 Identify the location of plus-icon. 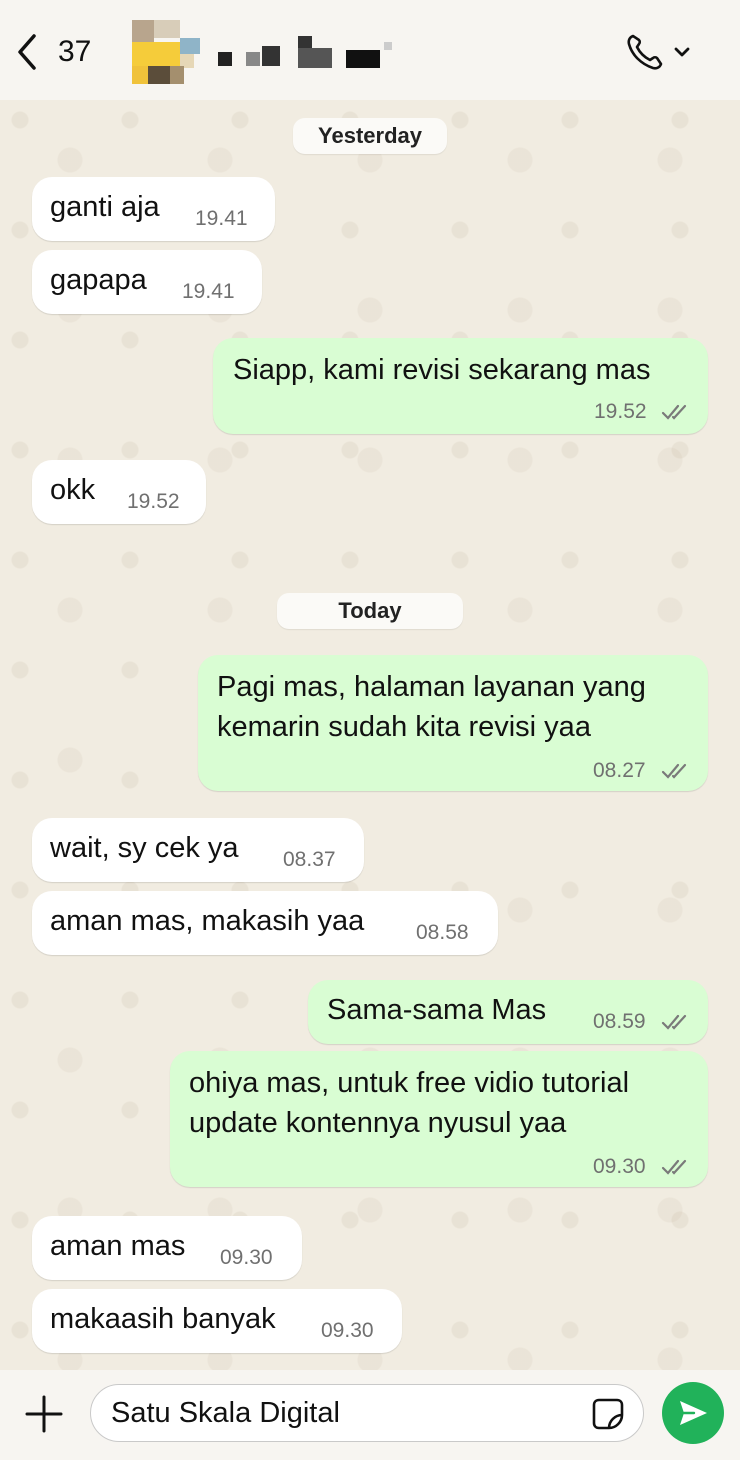
(44, 1414).